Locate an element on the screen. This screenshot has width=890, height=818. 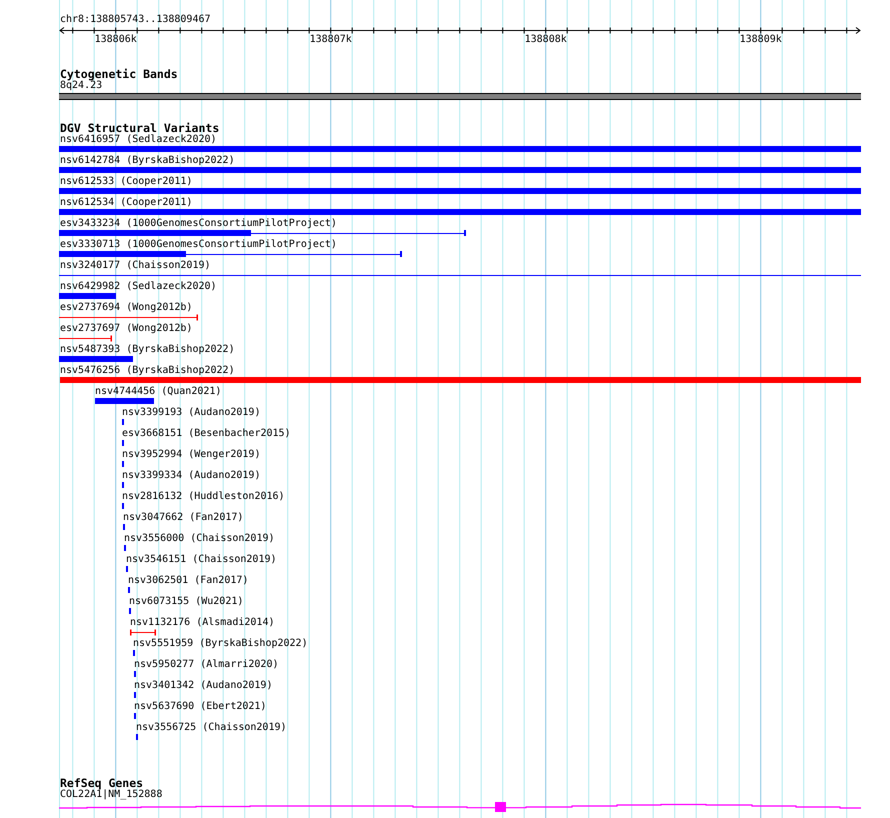
variant-label: nsv3556725 (Chaisson2019) is located at coordinates (211, 727).